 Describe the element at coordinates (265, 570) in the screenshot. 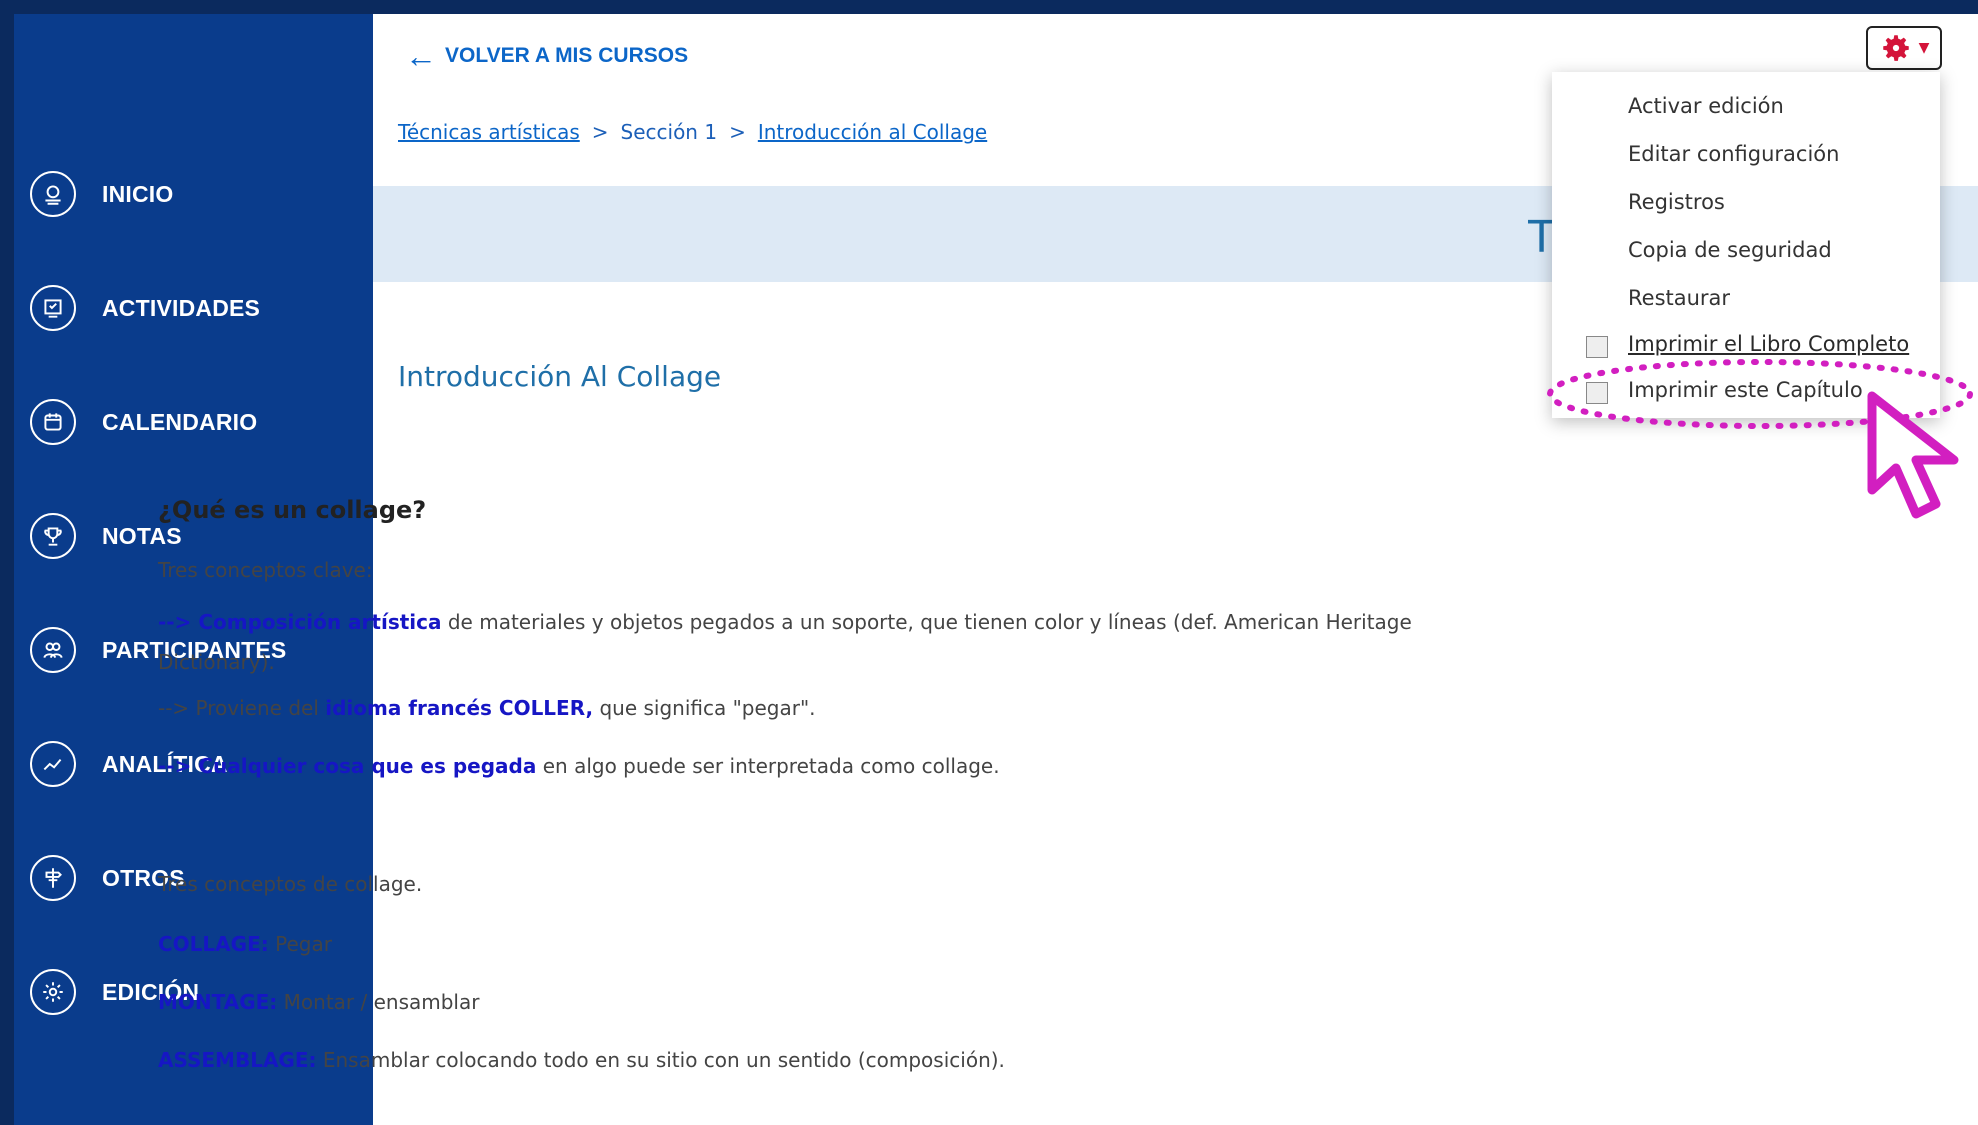

I see `content-paragraph: Tres conceptos clave:` at that location.